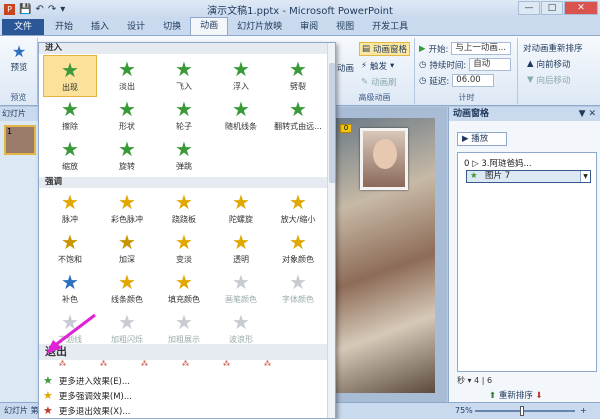  What do you see at coordinates (241, 126) in the screenshot?
I see `effect-label: 随机线条` at bounding box center [241, 126].